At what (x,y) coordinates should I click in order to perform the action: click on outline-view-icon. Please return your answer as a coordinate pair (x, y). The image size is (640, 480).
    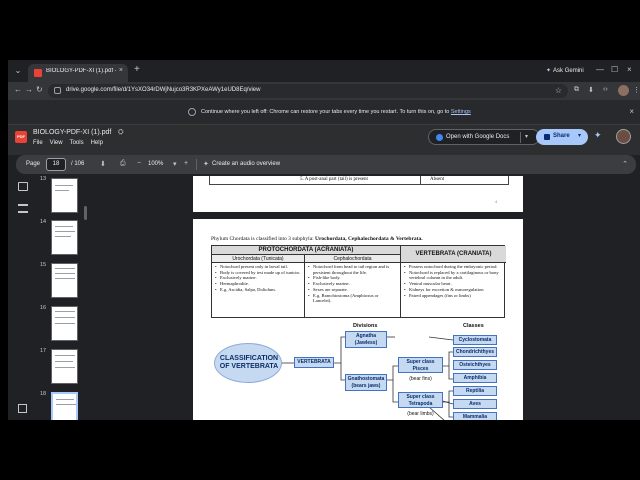
    Looking at the image, I should click on (23, 208).